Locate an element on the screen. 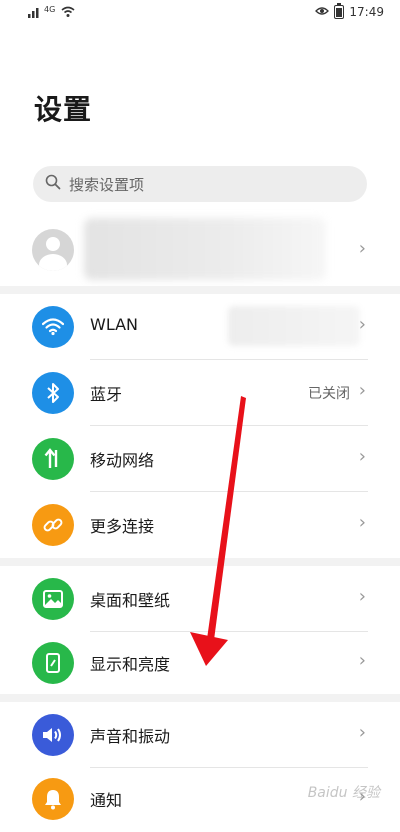  avatar is located at coordinates (53, 250).